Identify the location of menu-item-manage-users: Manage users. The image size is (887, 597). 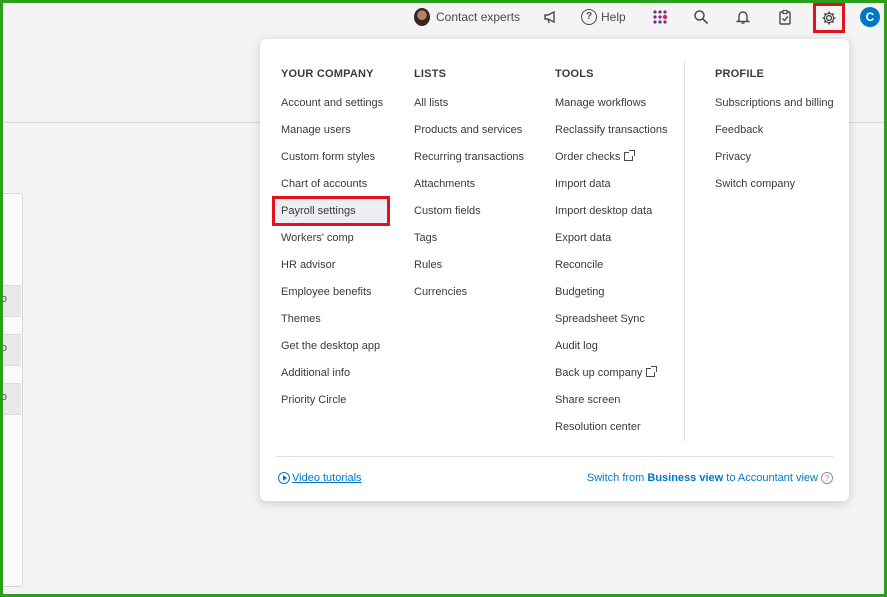
(346, 137).